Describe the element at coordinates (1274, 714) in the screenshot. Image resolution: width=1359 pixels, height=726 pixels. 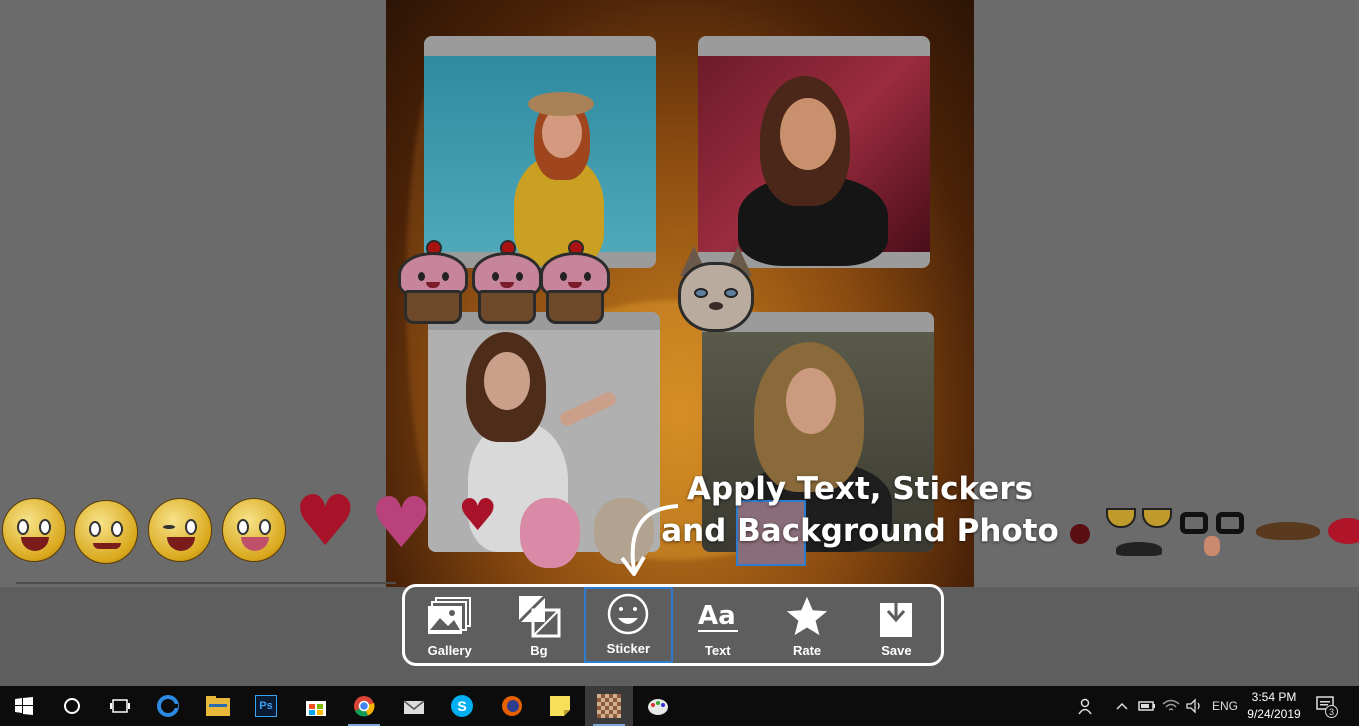
I see `clock-date: 9/24/2019` at that location.